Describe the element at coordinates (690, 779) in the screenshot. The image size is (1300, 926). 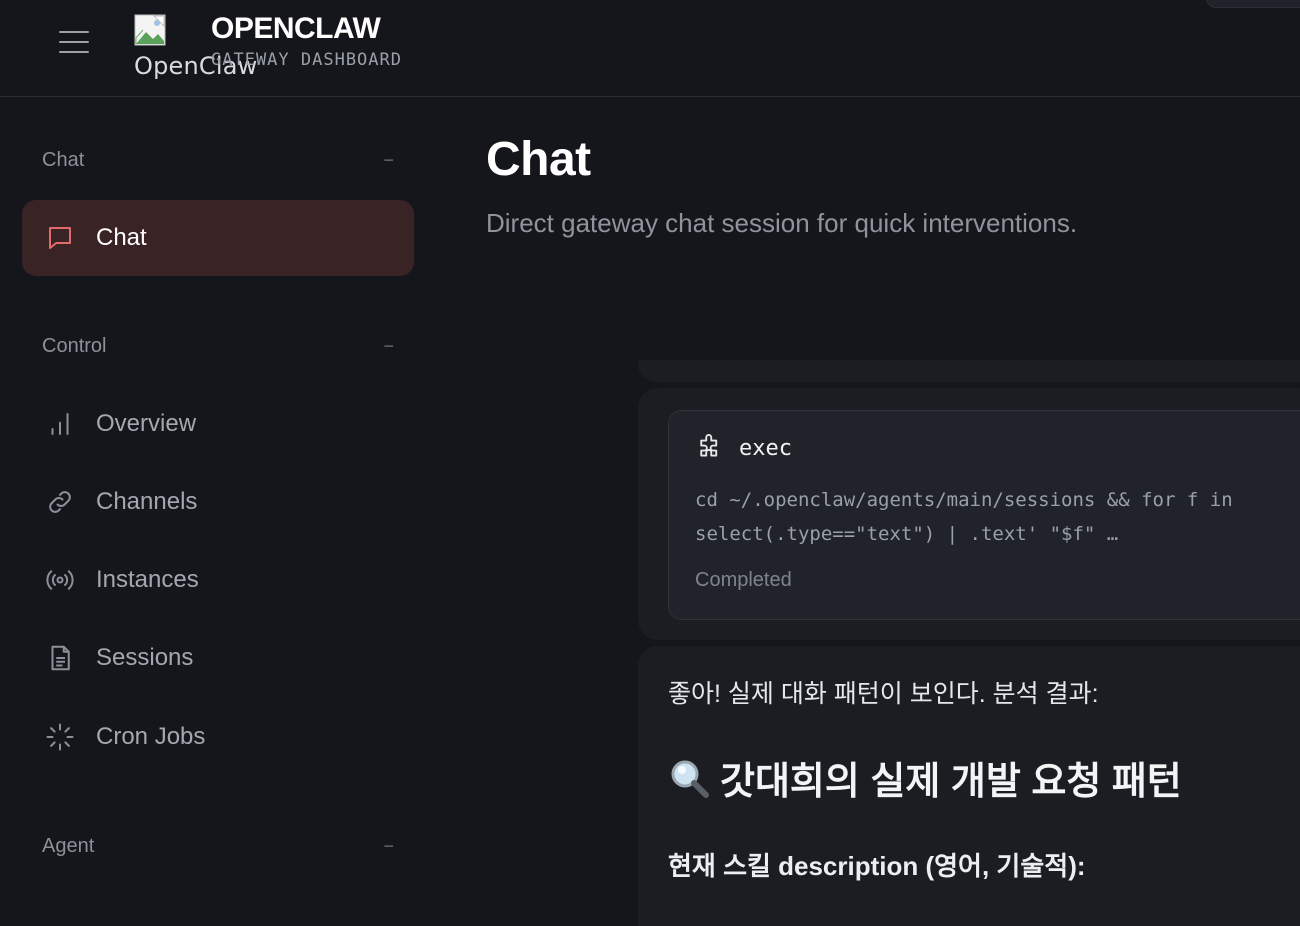
I see `magnifier-icon` at that location.